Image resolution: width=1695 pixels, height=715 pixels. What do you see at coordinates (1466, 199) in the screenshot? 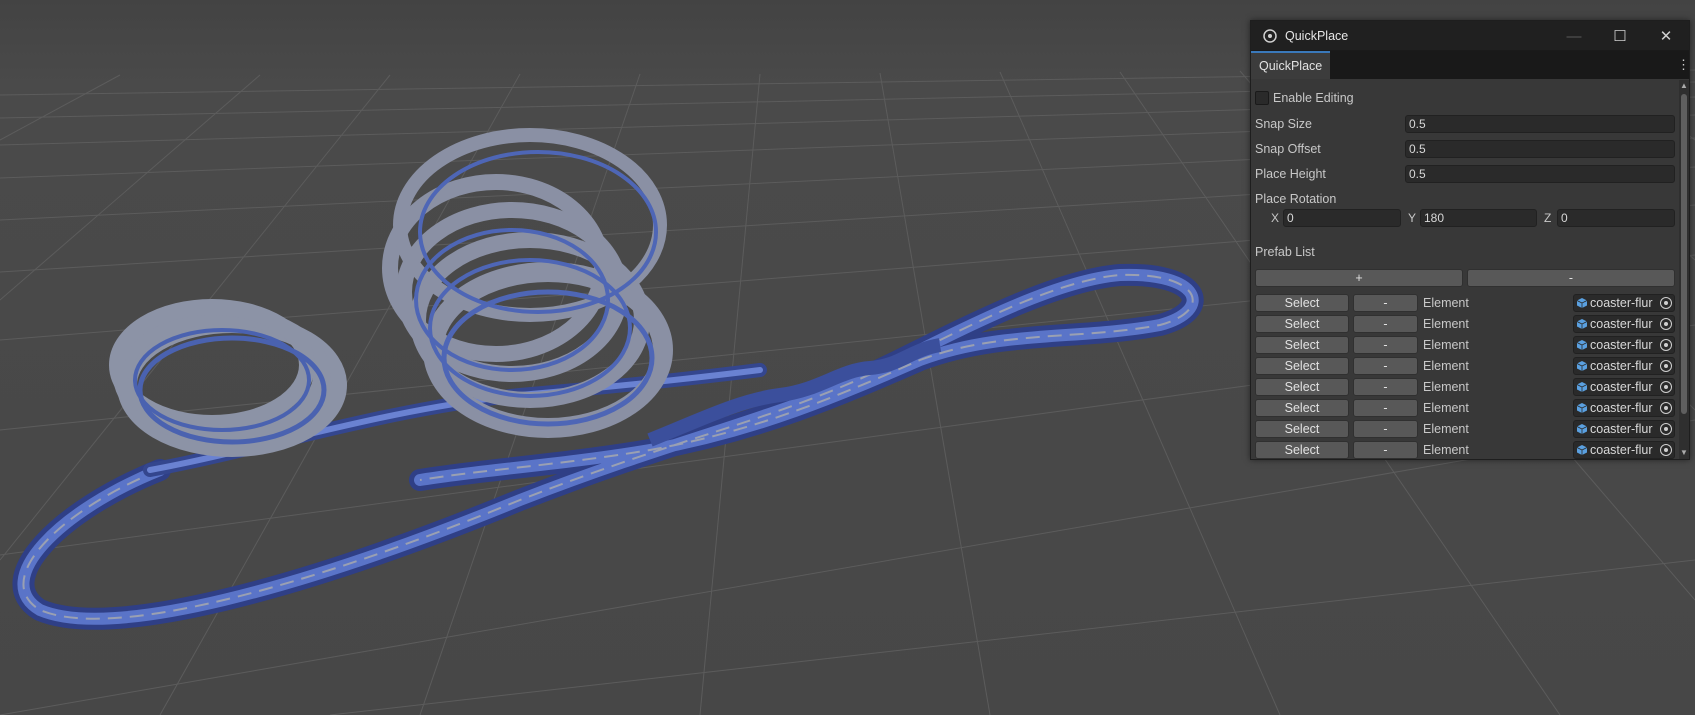
I see `place-rotation-row: Place Rotation` at bounding box center [1466, 199].